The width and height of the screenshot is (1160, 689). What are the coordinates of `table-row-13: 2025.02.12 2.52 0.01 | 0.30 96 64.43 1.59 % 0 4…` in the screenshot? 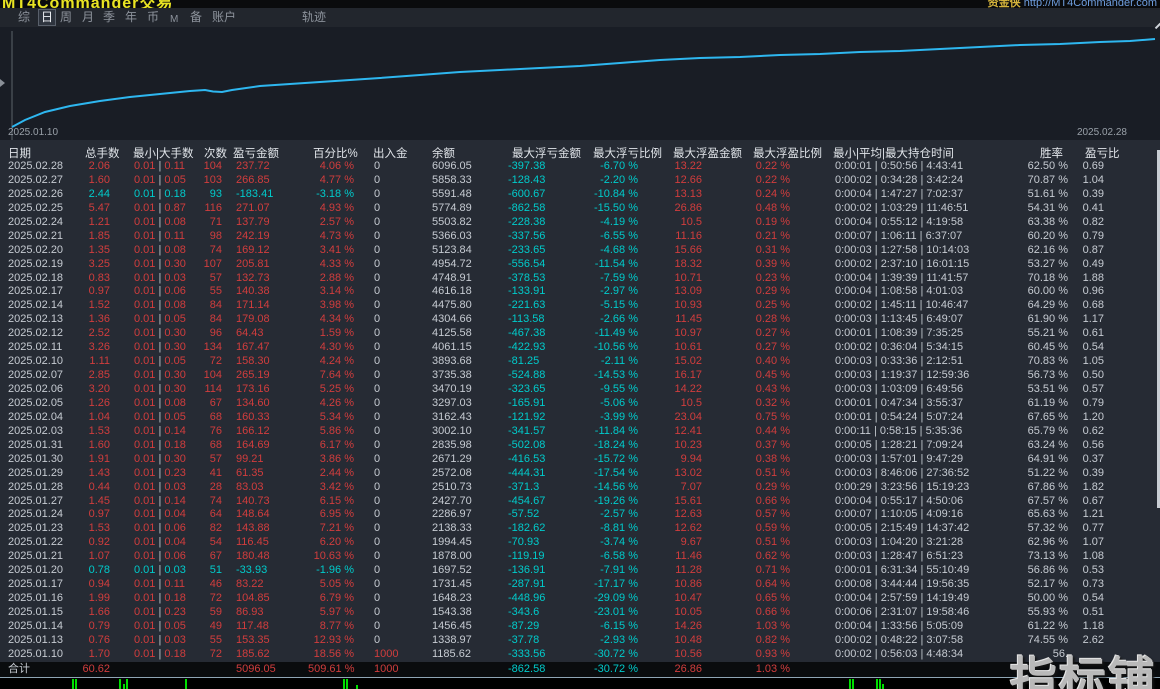 It's located at (580, 334).